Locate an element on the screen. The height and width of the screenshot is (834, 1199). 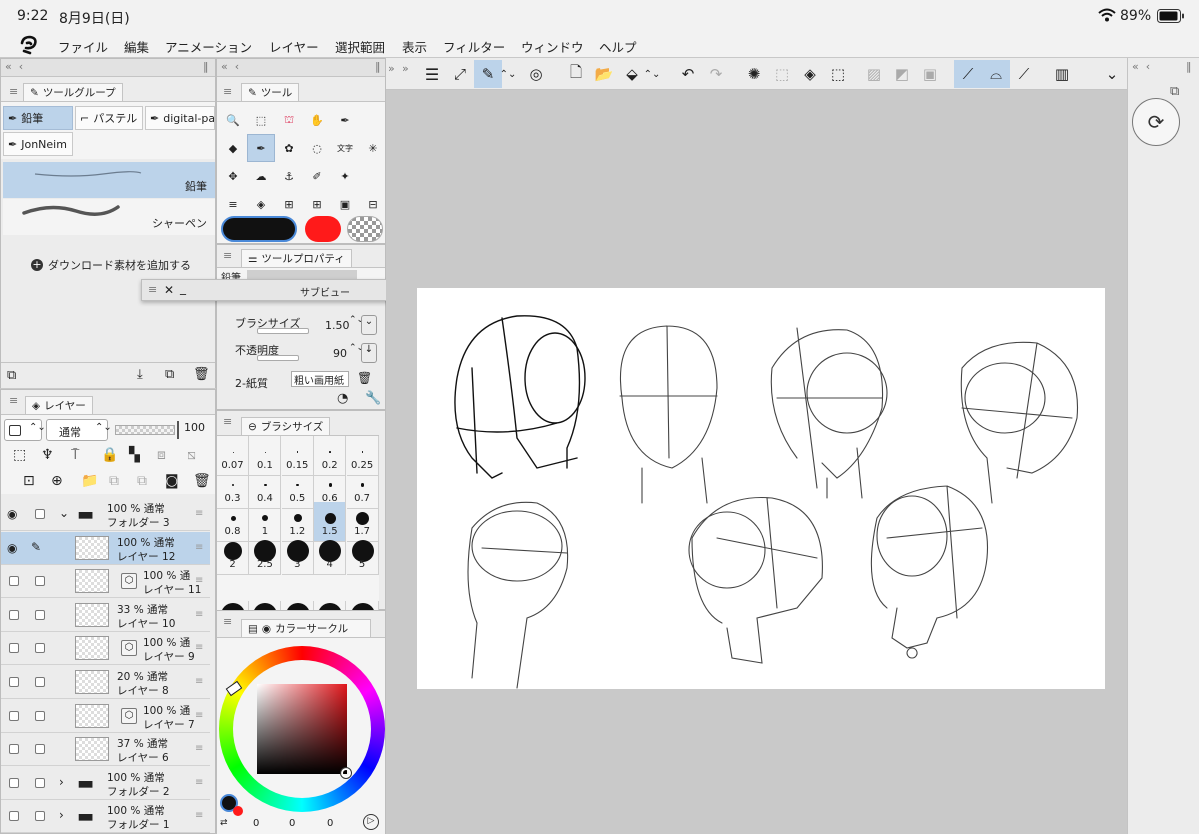
pen-tool-icon: ✒ is located at coordinates (261, 148).